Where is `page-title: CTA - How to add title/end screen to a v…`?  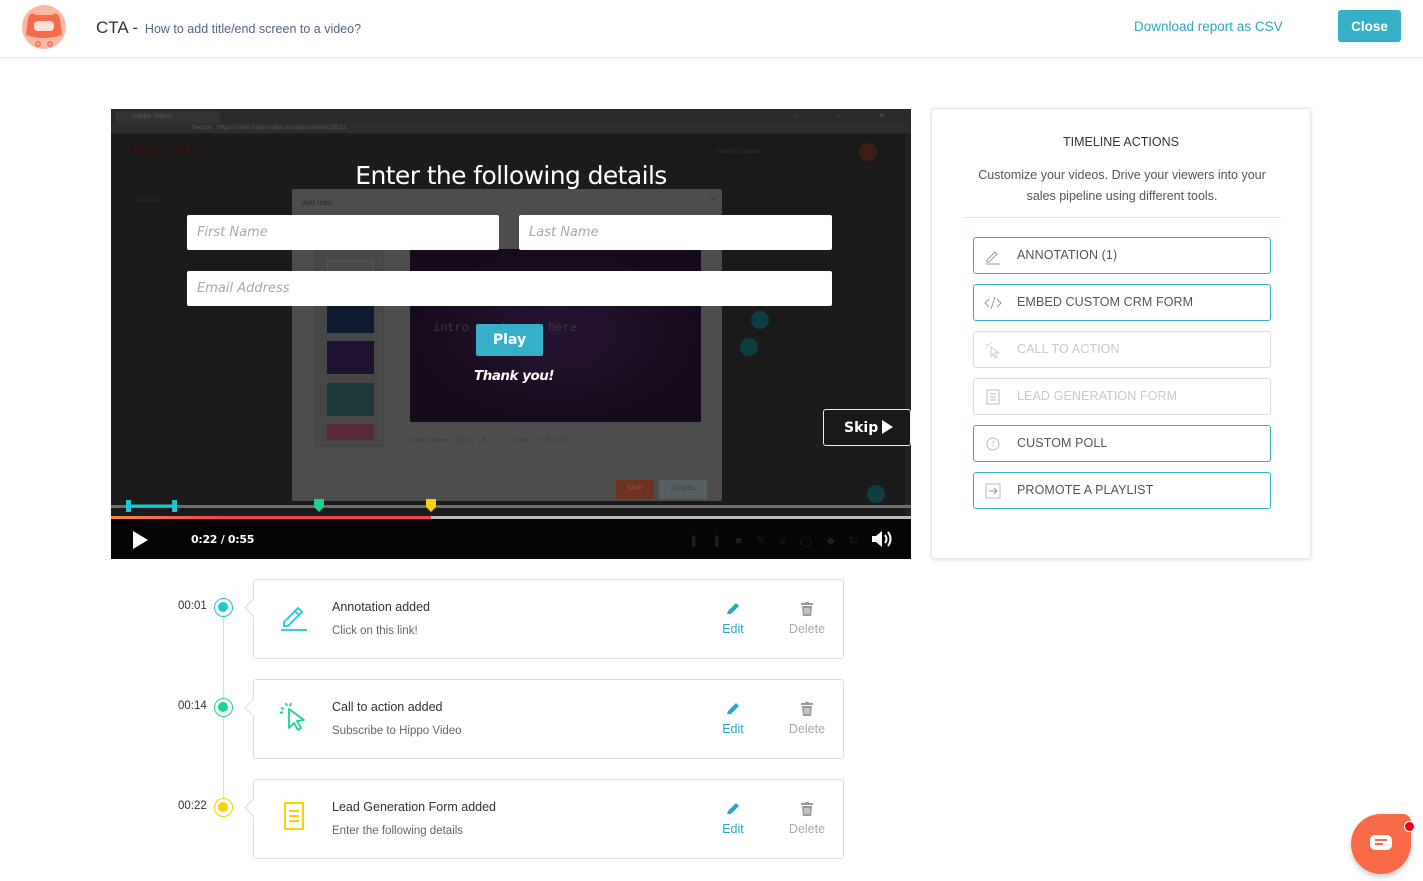
page-title: CTA - How to add title/end screen to a v… is located at coordinates (228, 28).